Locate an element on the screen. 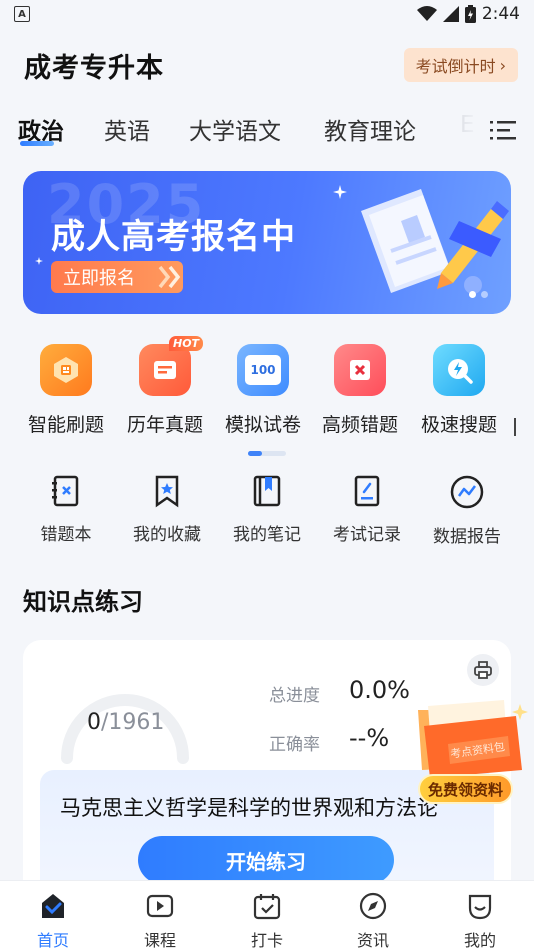 This screenshot has height=950, width=534. status-right: 2:44 is located at coordinates (468, 14).